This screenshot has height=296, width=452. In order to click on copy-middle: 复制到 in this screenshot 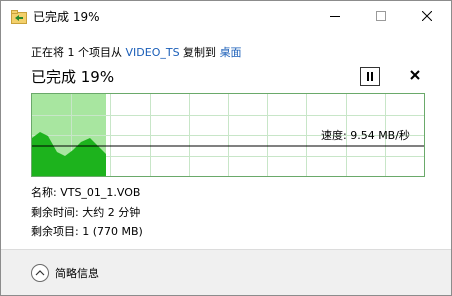, I will do `click(199, 52)`.